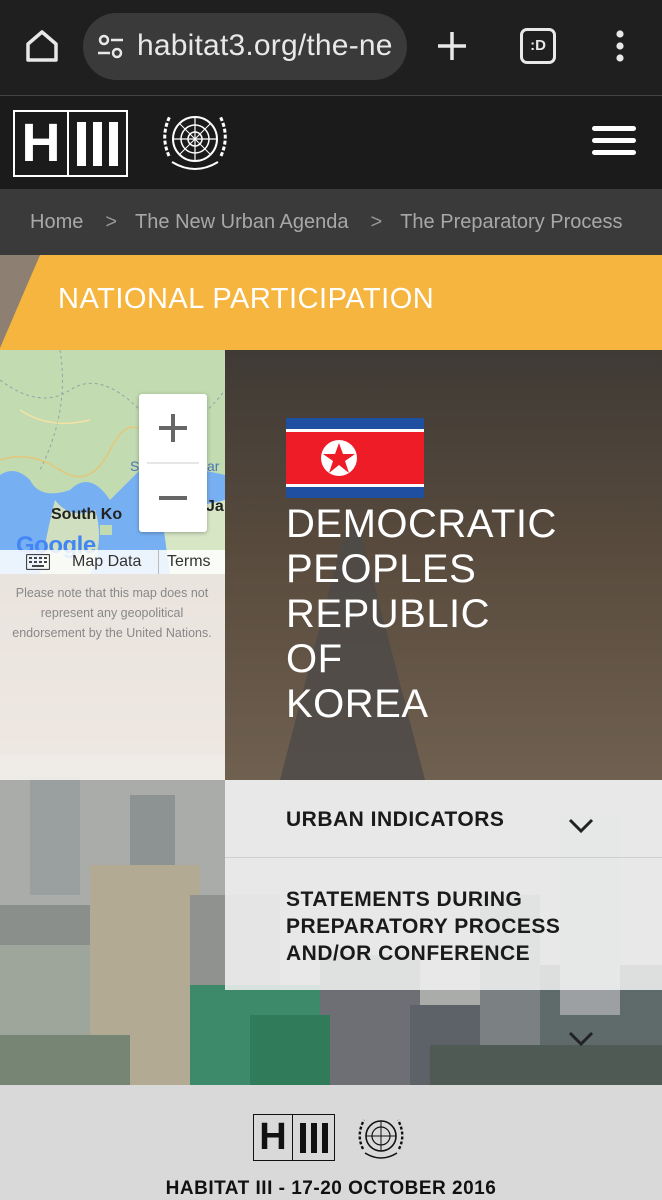 The height and width of the screenshot is (1200, 662). I want to click on breadcrumb-preparatory-process: The Preparatory Process, so click(511, 222).